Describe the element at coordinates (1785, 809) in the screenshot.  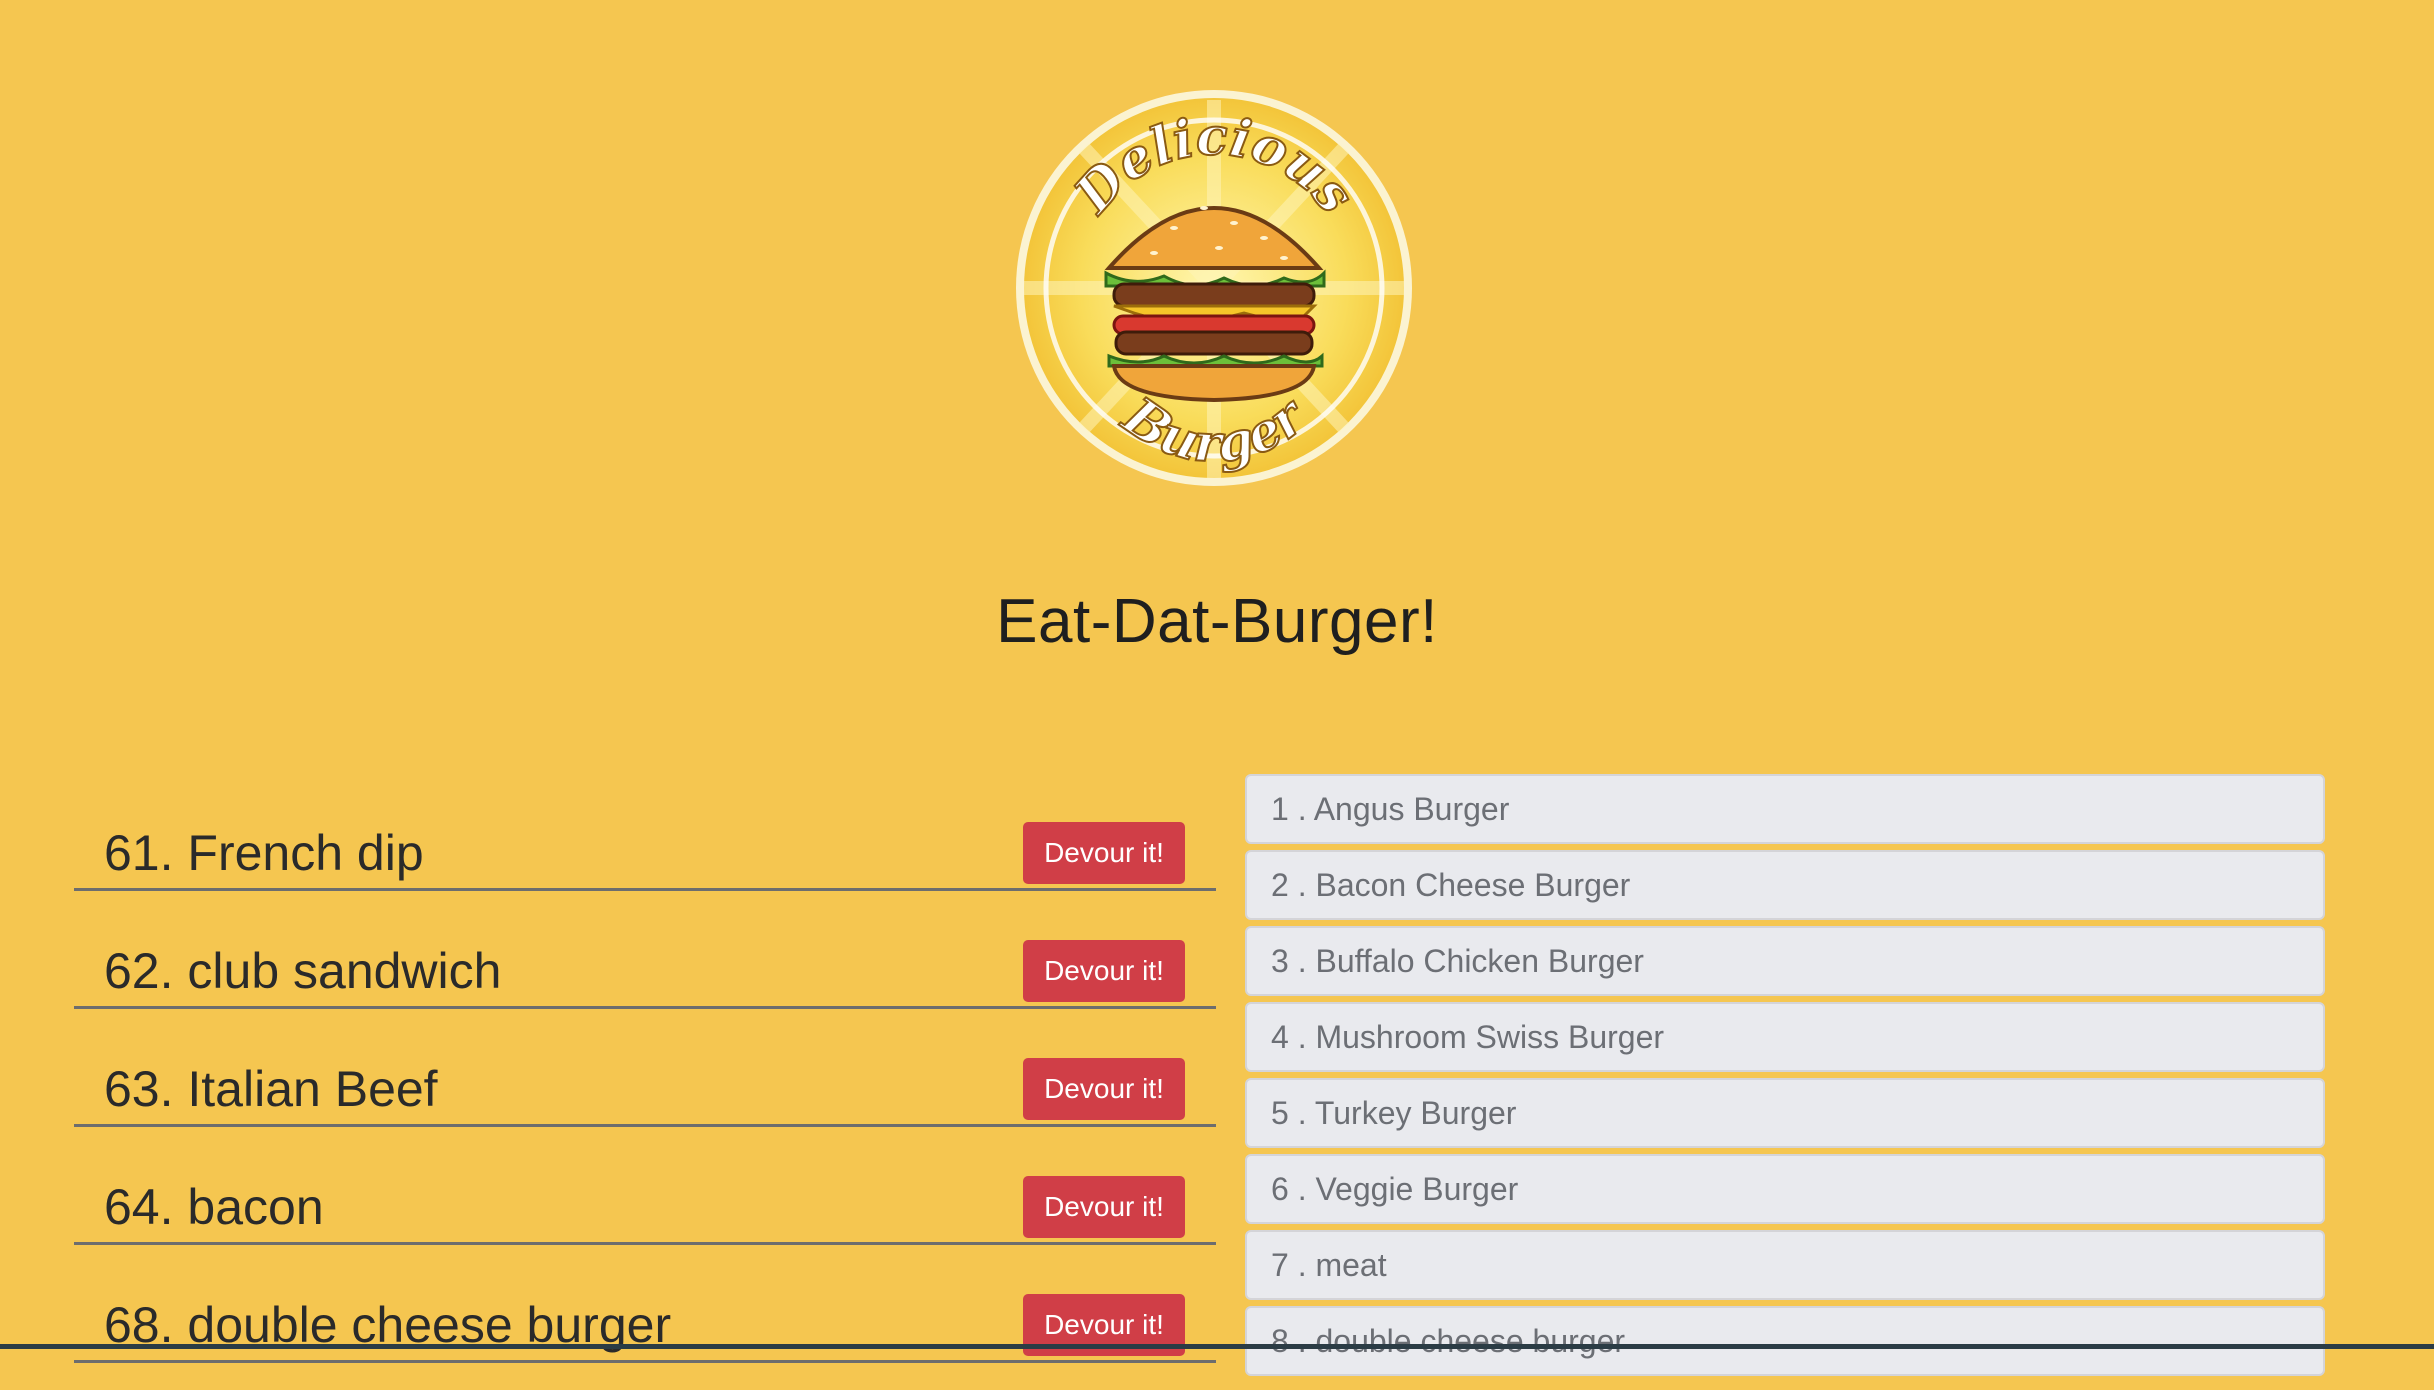
I see `devoured-item: 1 . Angus Burger` at that location.